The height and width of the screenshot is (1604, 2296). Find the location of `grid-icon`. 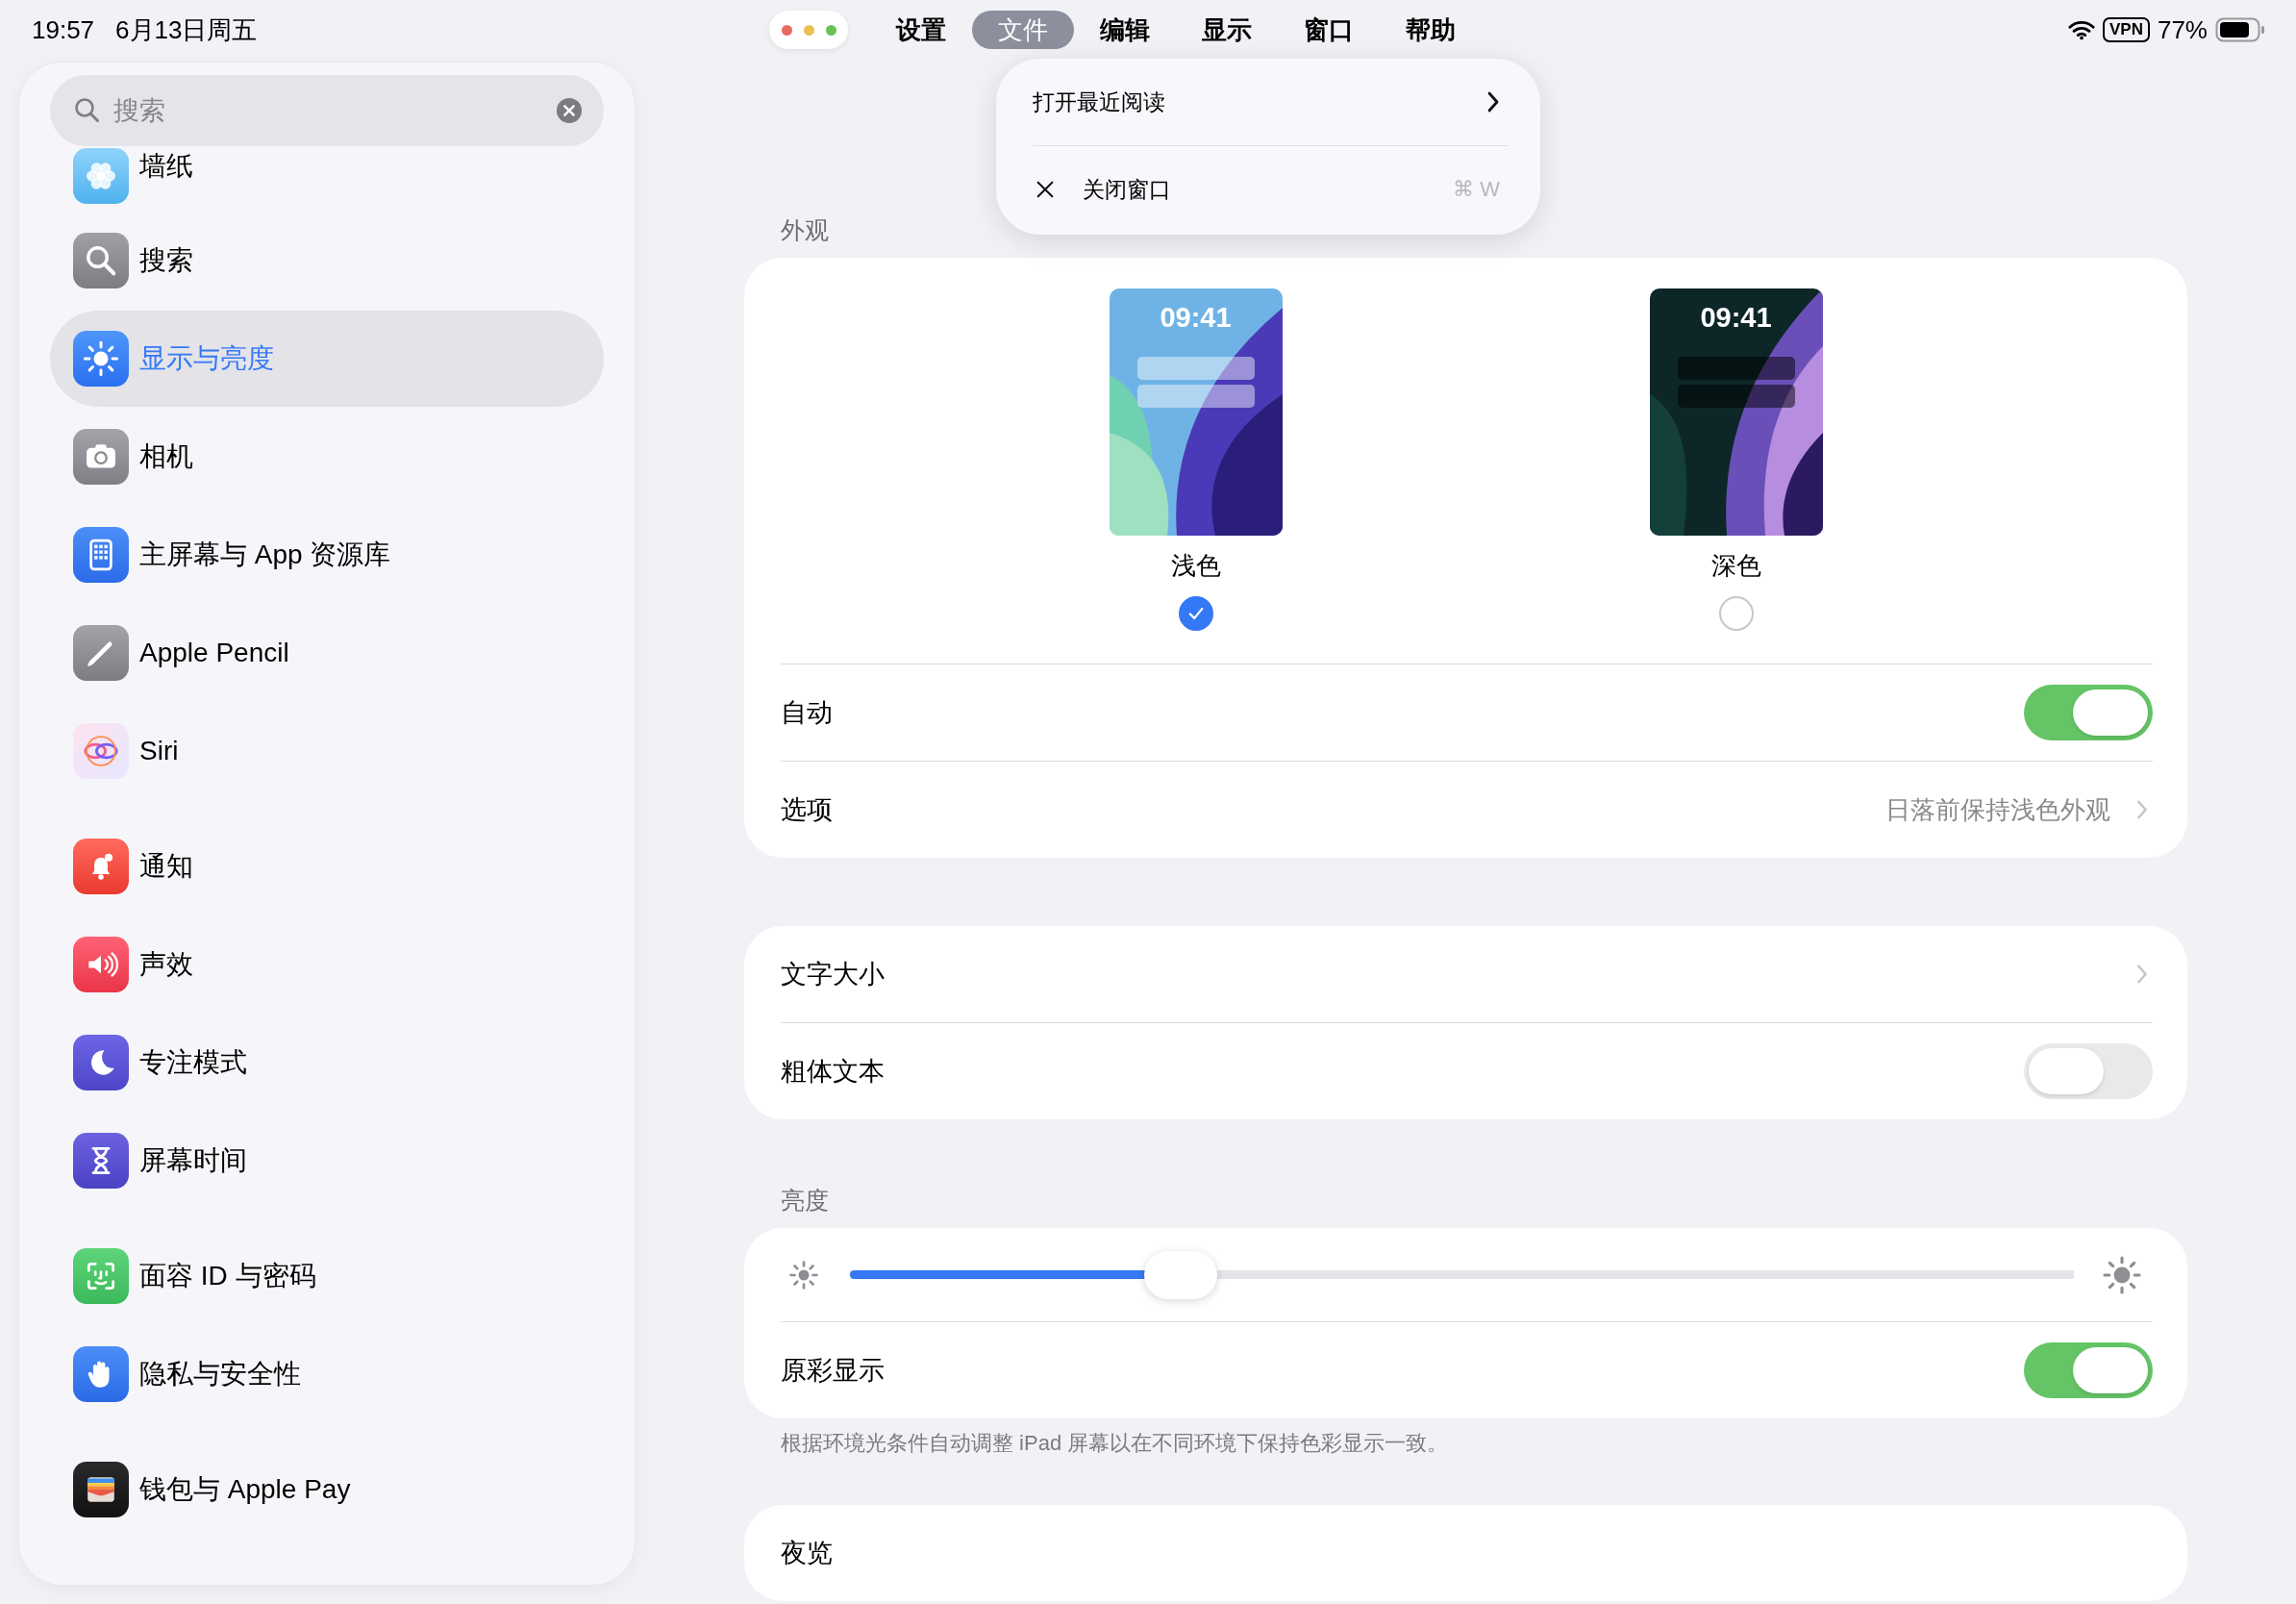

grid-icon is located at coordinates (101, 555).